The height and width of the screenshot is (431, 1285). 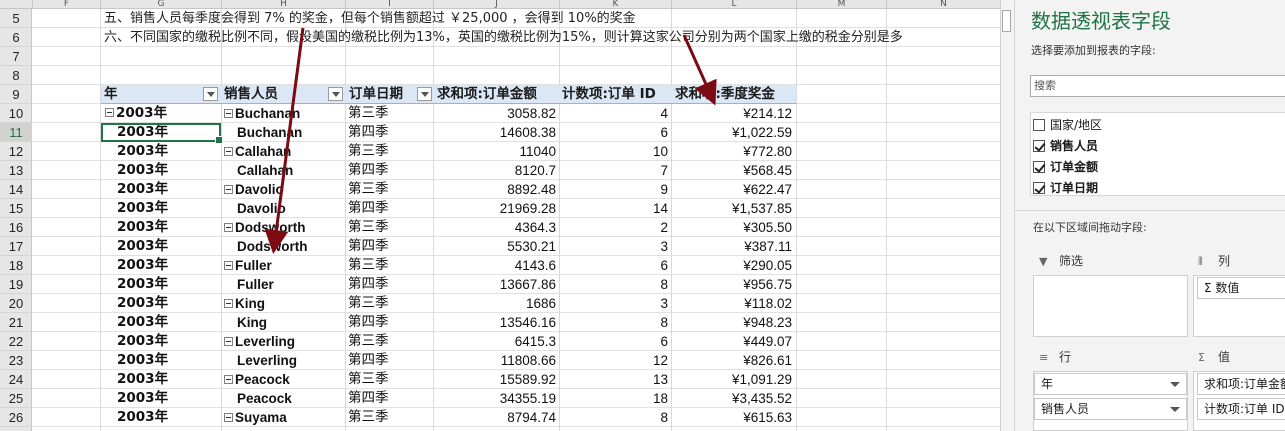 I want to click on pane-subtitle: 选择要添加到报表的字段:, so click(x=1093, y=50).